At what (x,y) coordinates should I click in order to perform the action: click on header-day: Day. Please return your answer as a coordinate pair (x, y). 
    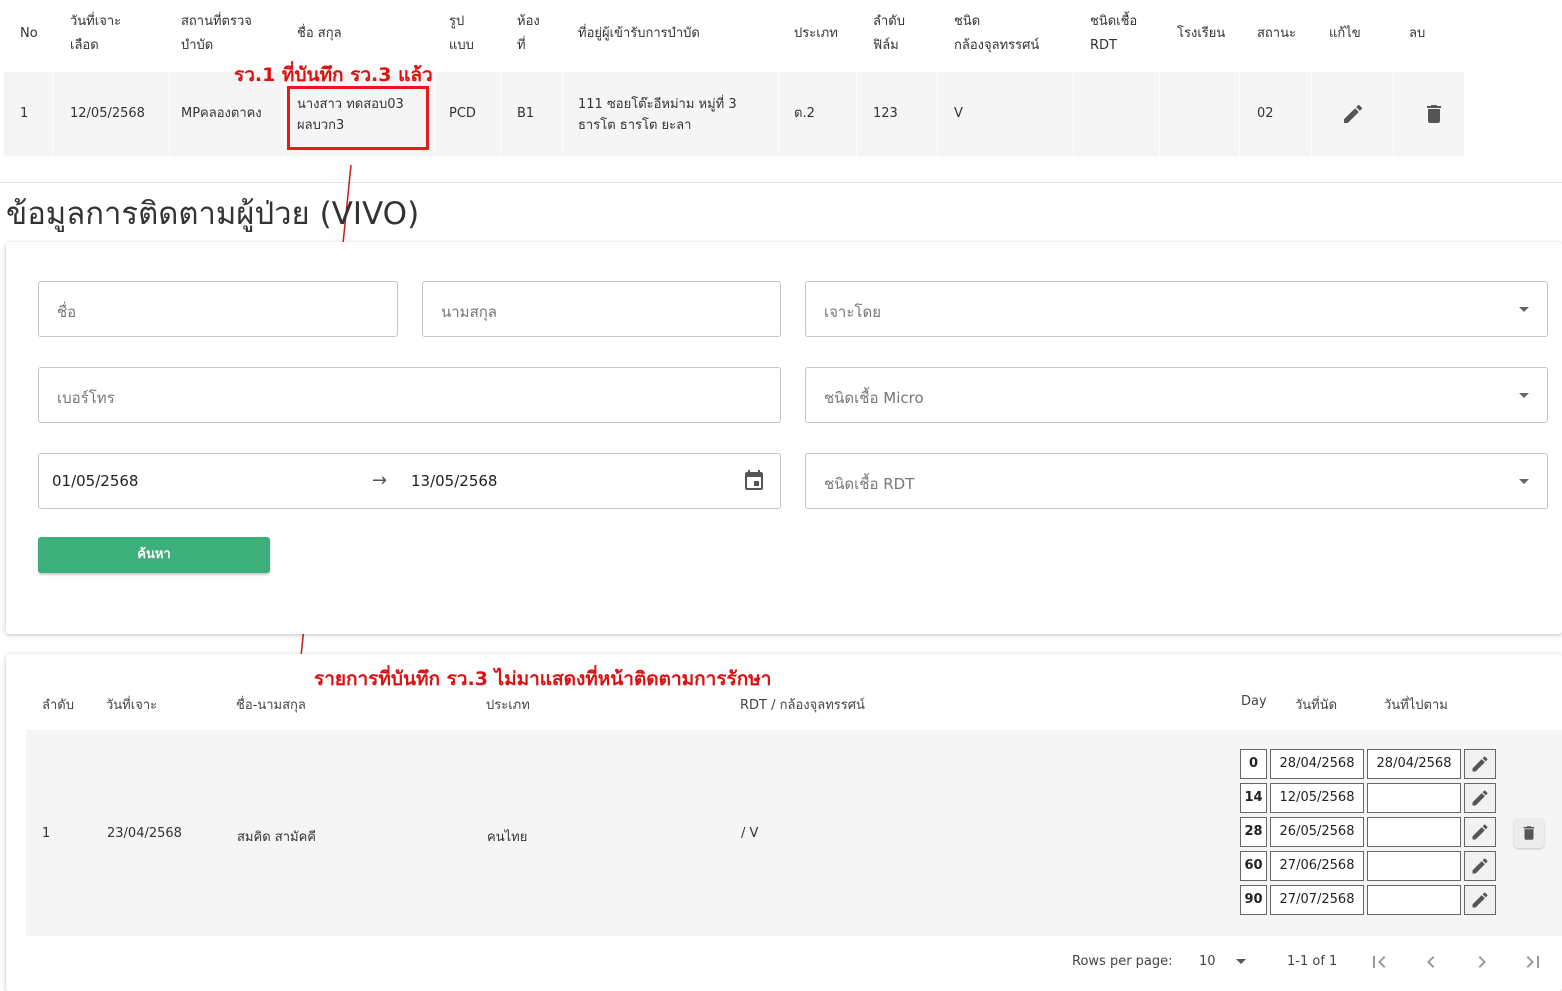
    Looking at the image, I should click on (1254, 701).